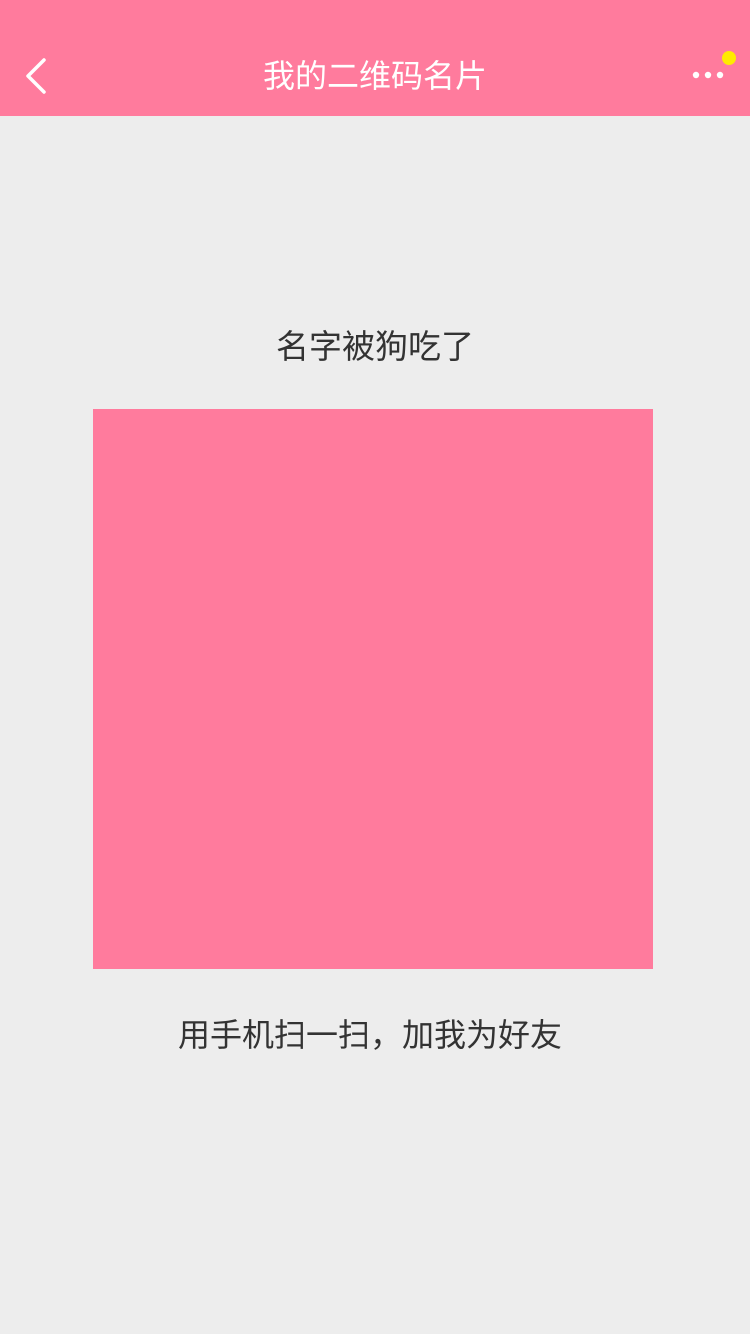  What do you see at coordinates (375, 346) in the screenshot?
I see `user-name: 名字被狗吃了` at bounding box center [375, 346].